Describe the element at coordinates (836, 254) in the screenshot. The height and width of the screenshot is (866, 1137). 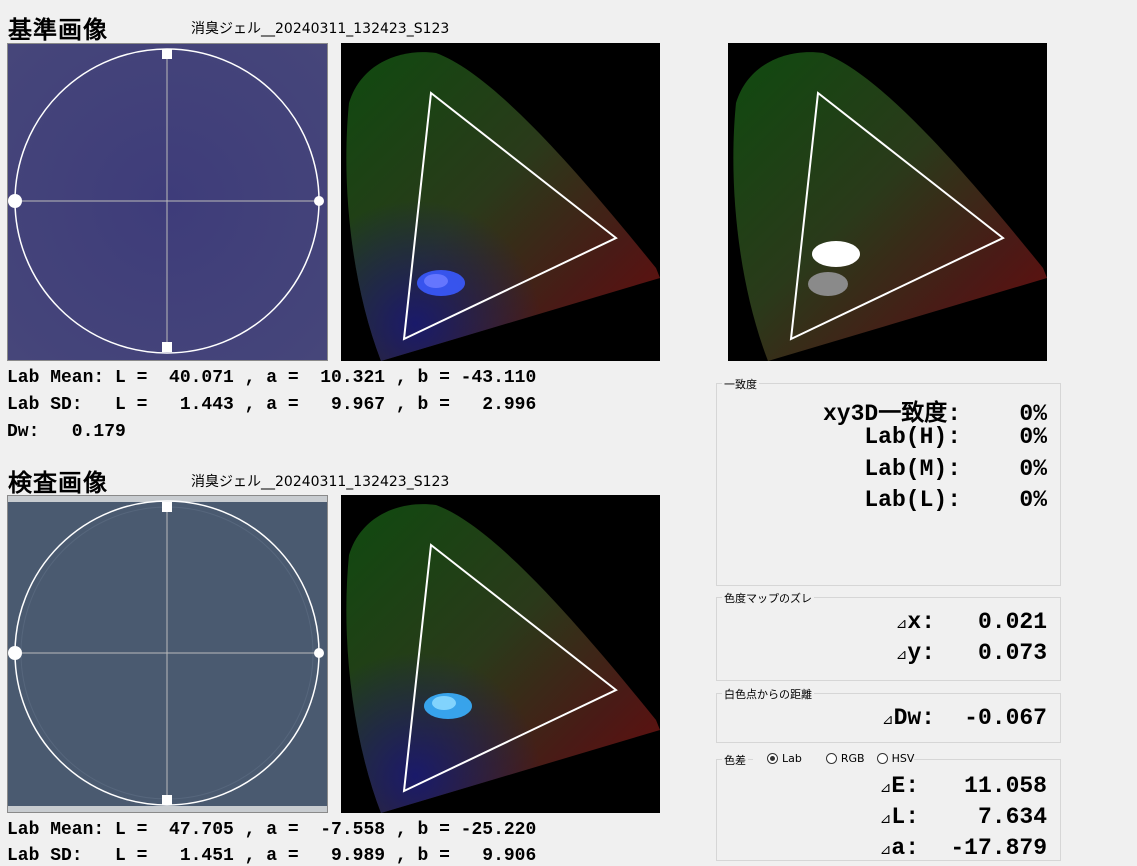
I see `reference-white-cluster` at that location.